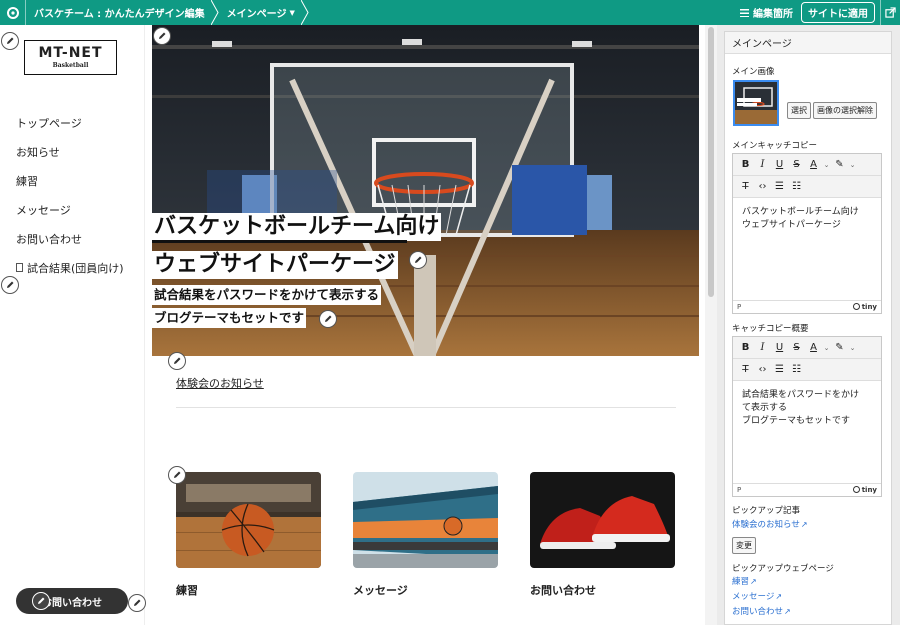 Image resolution: width=900 pixels, height=625 pixels. What do you see at coordinates (845, 110) in the screenshot?
I see `clear-image-button: 画像の選択解除` at bounding box center [845, 110].